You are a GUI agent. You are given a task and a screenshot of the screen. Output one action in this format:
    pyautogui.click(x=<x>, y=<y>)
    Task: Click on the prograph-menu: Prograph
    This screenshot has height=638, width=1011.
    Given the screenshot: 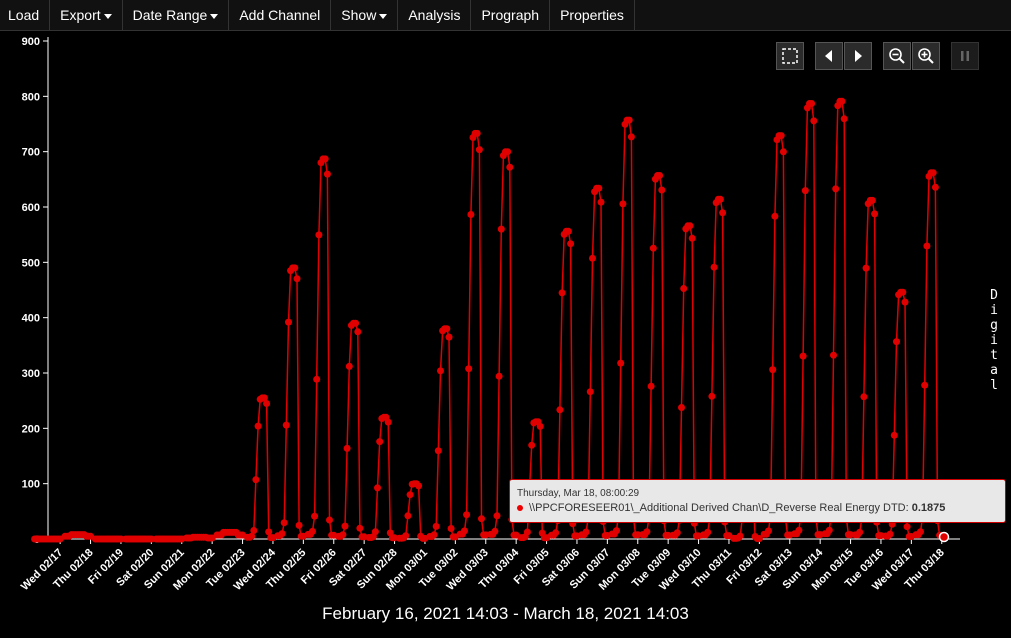 What is the action you would take?
    pyautogui.click(x=511, y=15)
    